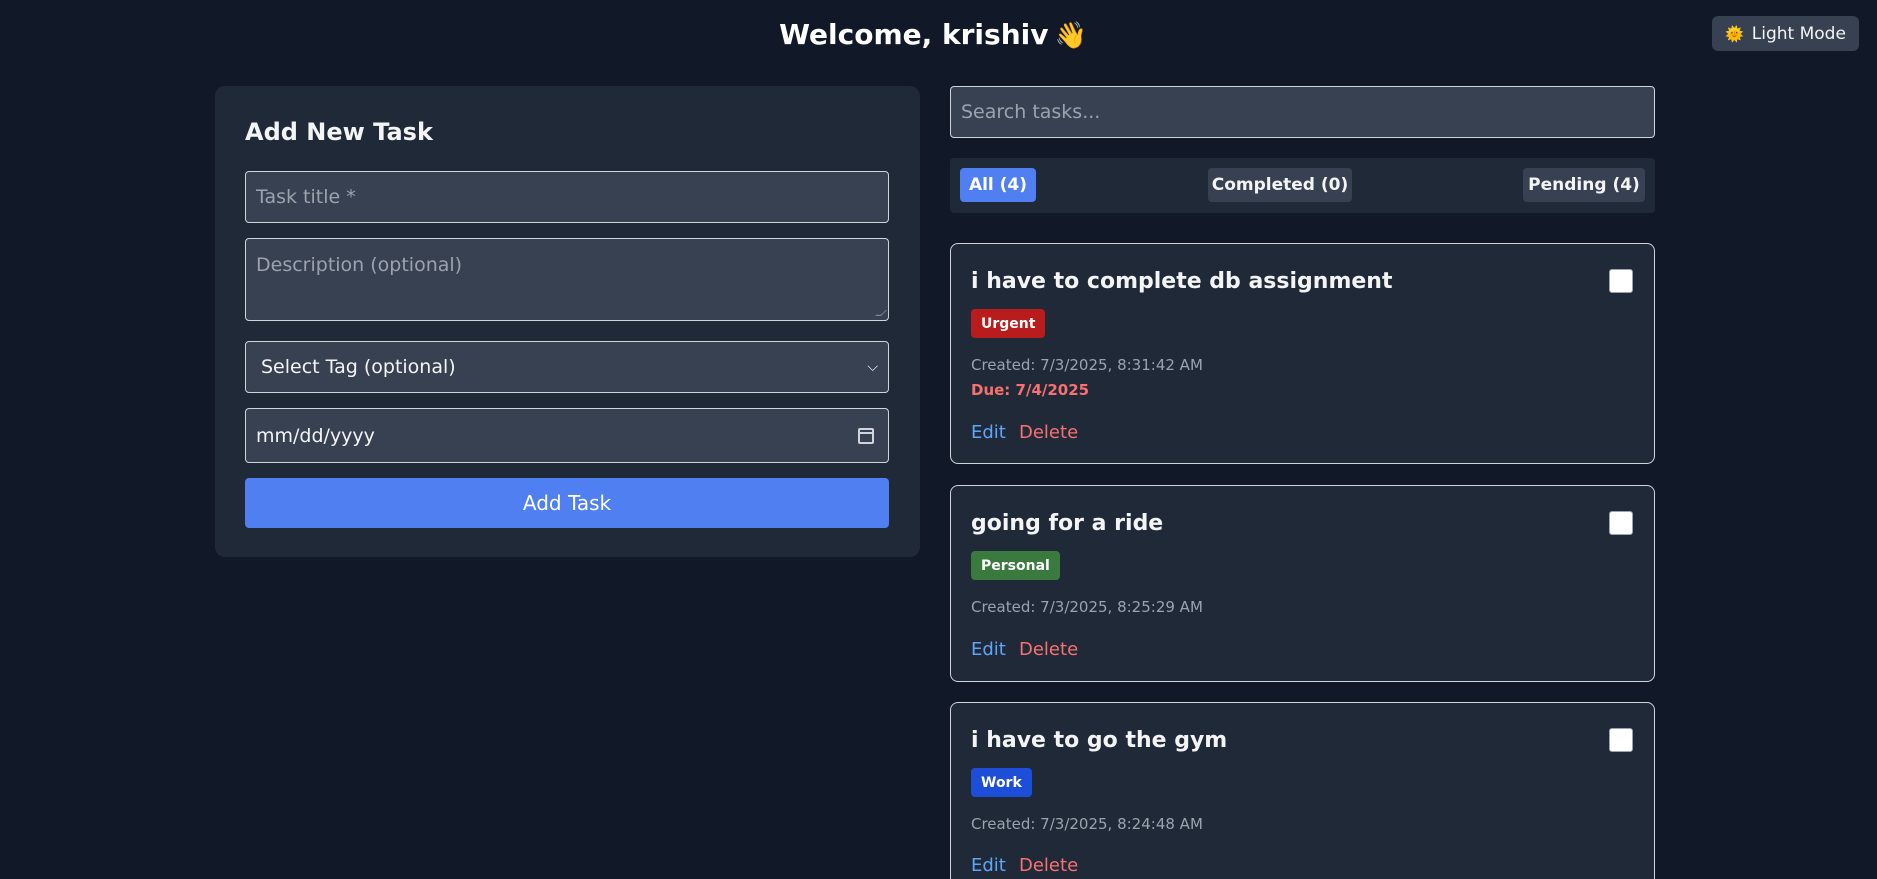 The width and height of the screenshot is (1877, 879). I want to click on welcome-text: Welcome, krishiv, so click(914, 34).